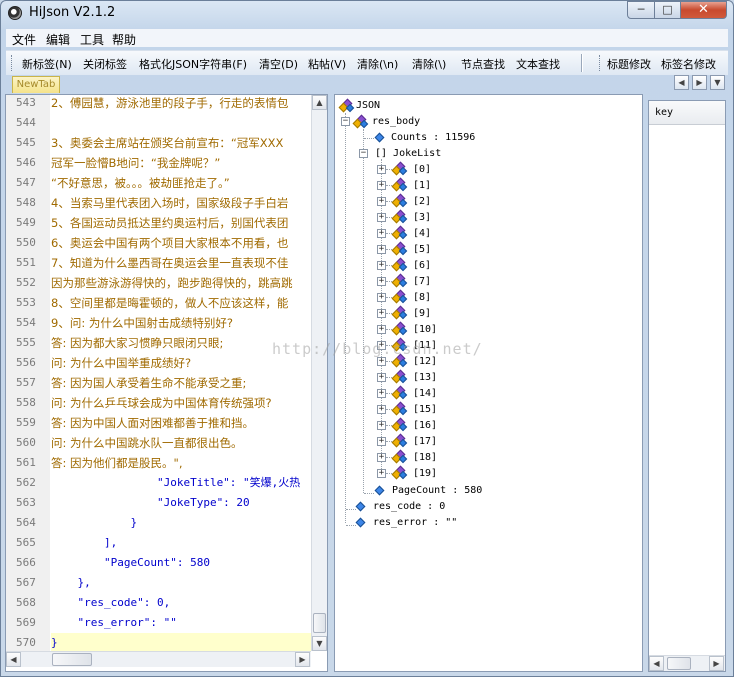  I want to click on text-search-button: 文本查找, so click(538, 64).